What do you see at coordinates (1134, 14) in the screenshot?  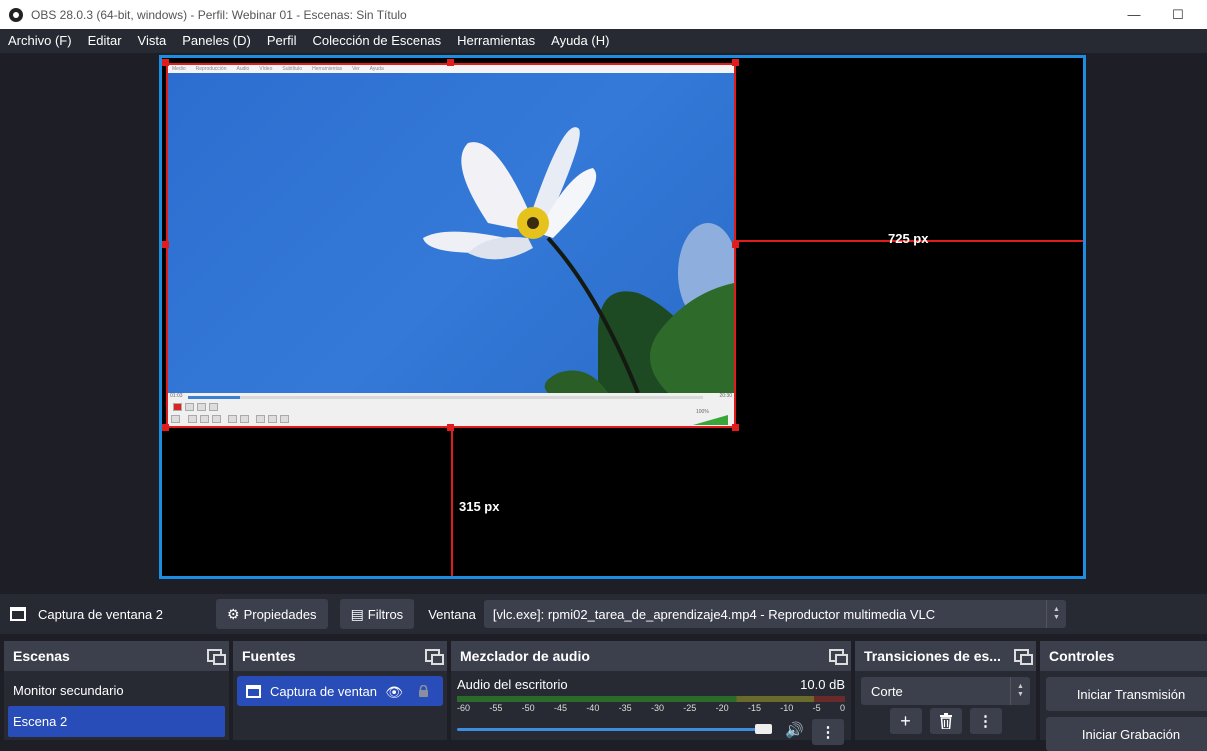 I see `minimize-button: —` at bounding box center [1134, 14].